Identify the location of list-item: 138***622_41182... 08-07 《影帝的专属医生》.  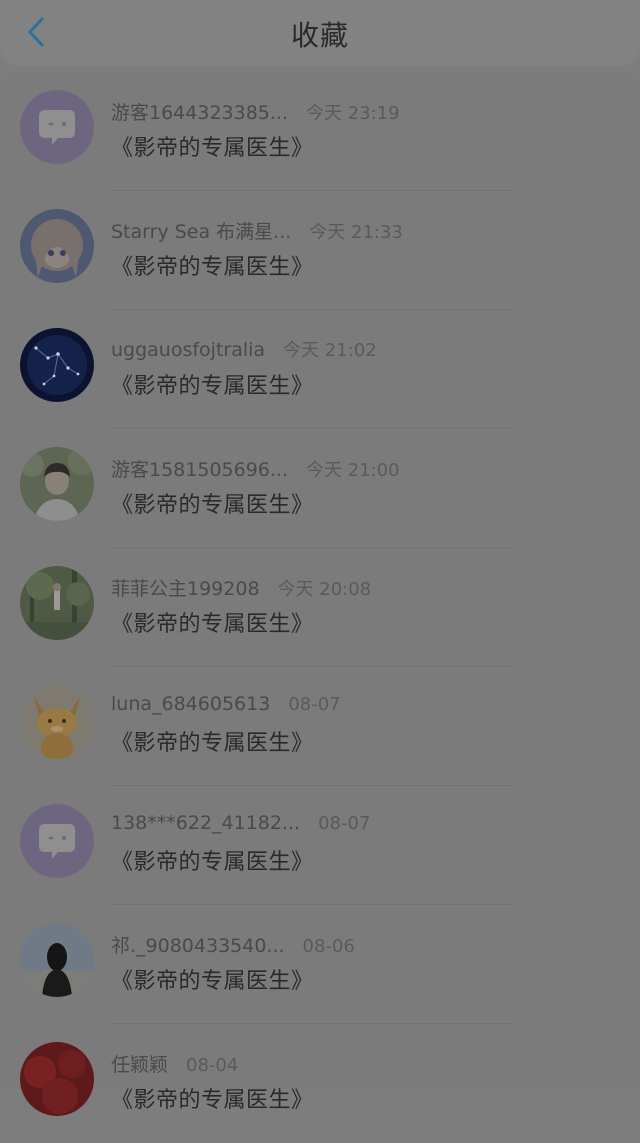
(320, 845).